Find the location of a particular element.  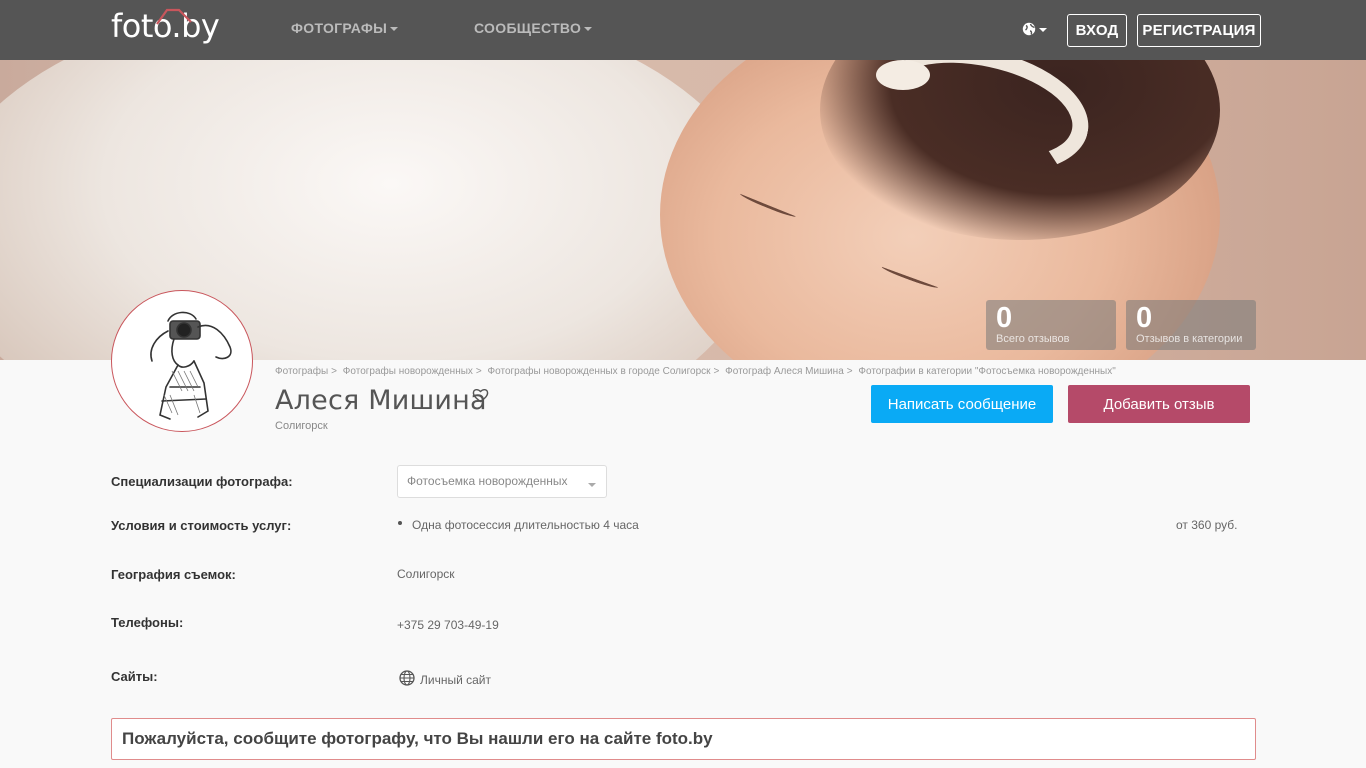

avatar is located at coordinates (182, 361).